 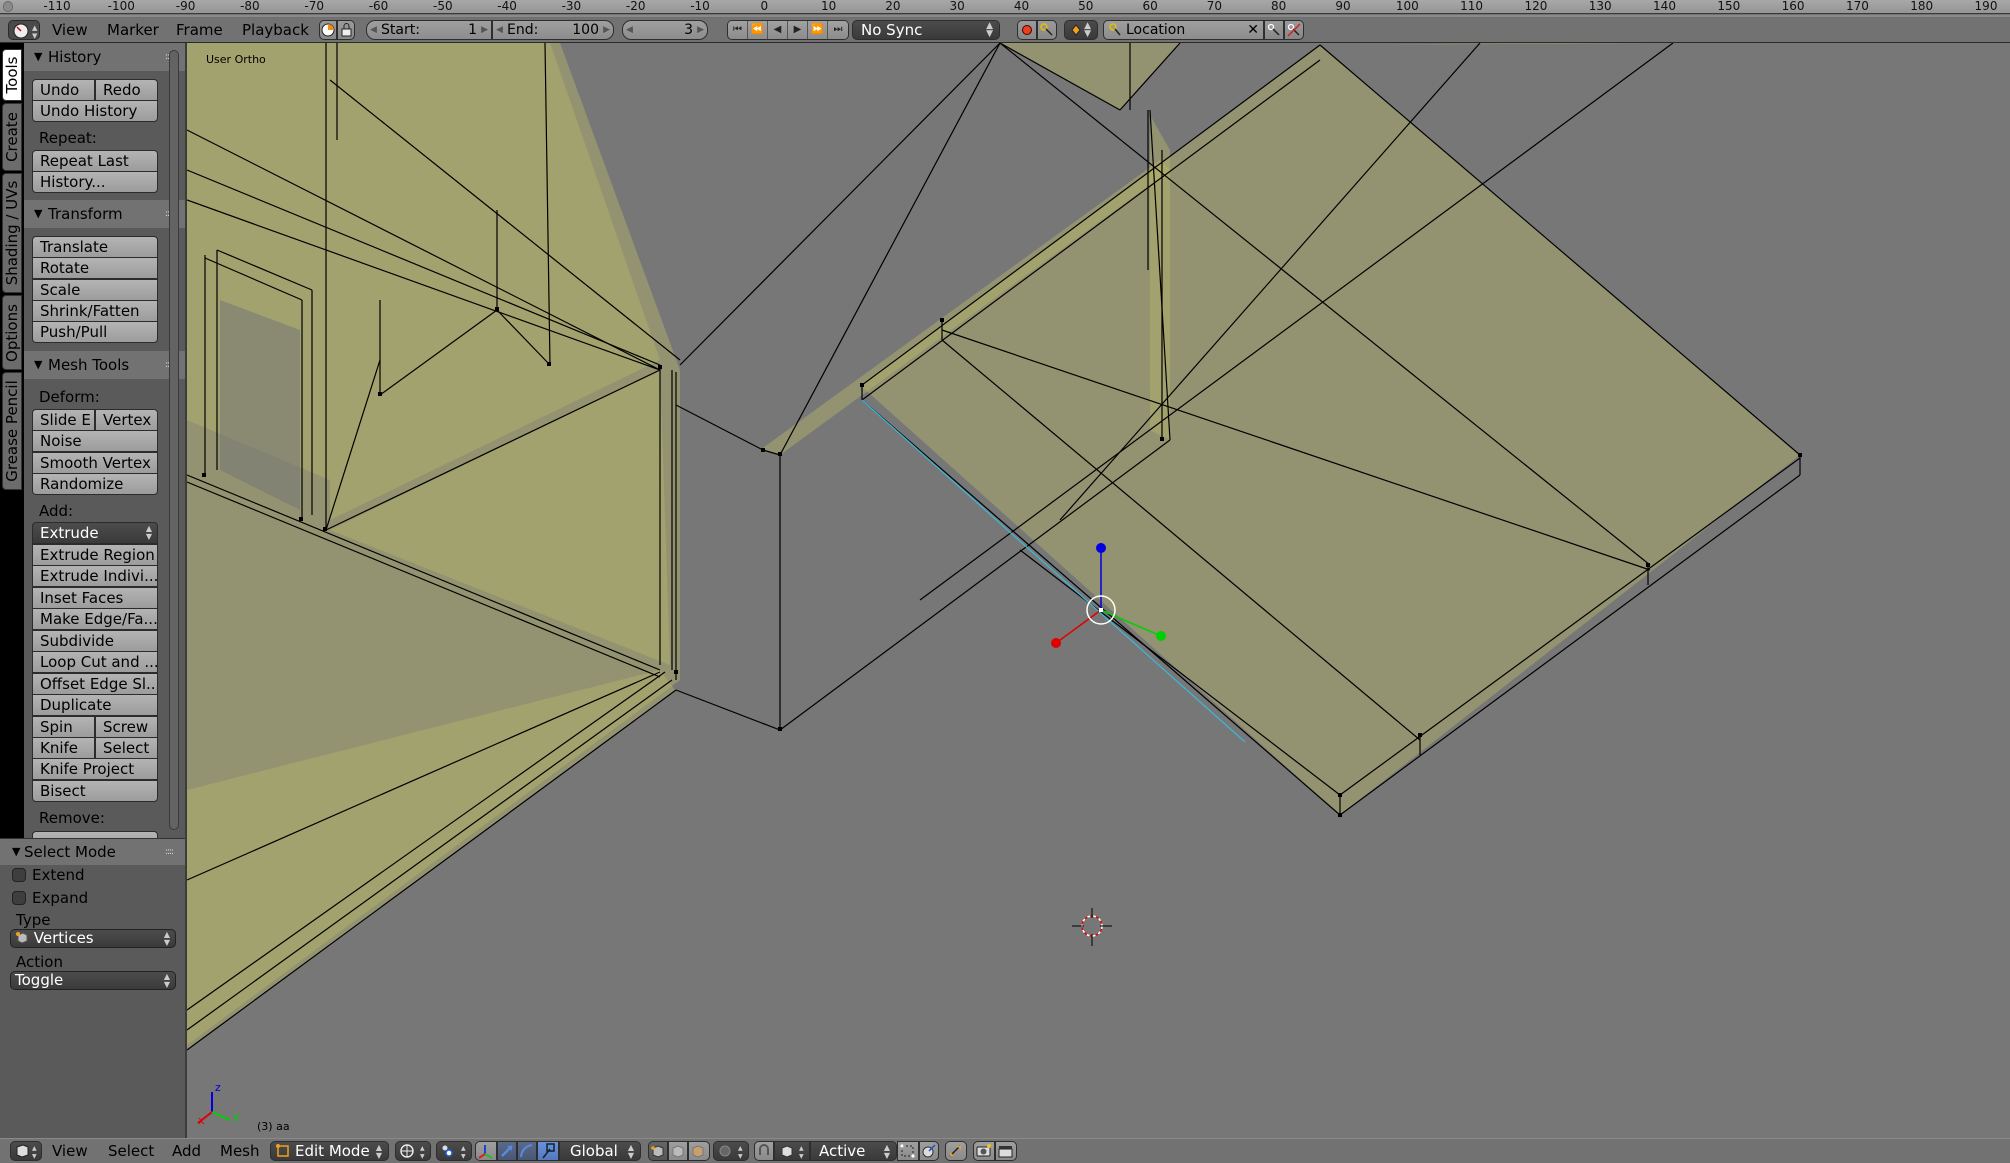 What do you see at coordinates (548, 1151) in the screenshot?
I see `scale-manipulator-toggle` at bounding box center [548, 1151].